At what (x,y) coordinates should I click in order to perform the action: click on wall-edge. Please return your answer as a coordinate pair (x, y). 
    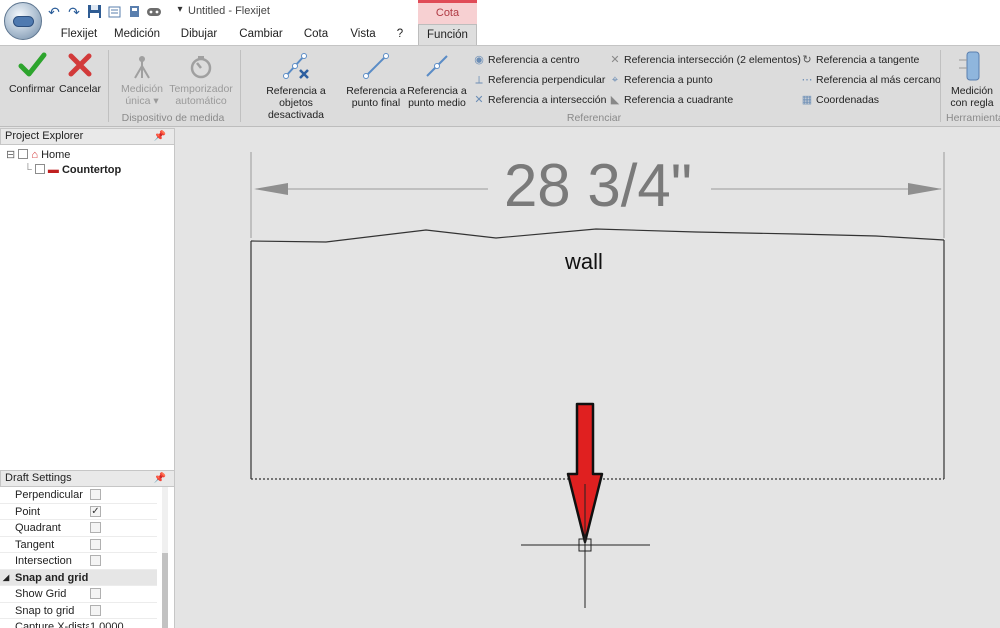
    Looking at the image, I should click on (597, 235).